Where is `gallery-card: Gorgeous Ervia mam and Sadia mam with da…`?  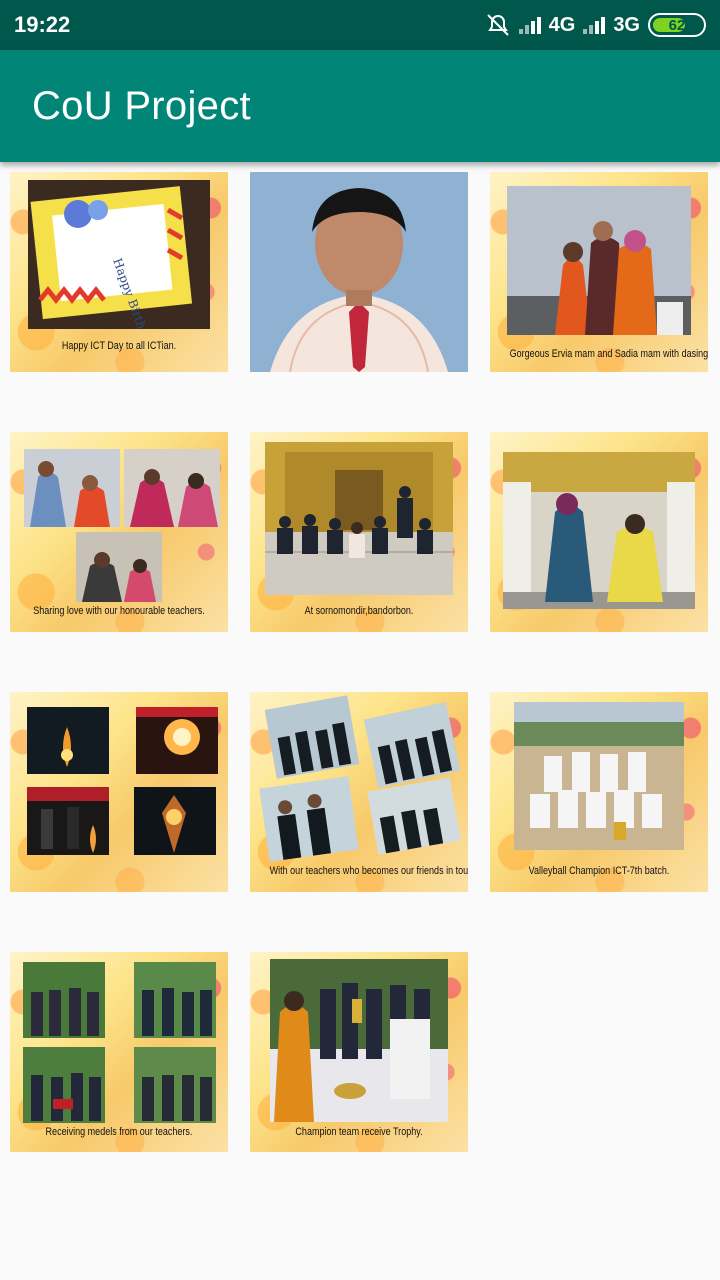
gallery-card: Gorgeous Ervia mam and Sadia mam with da… is located at coordinates (599, 272).